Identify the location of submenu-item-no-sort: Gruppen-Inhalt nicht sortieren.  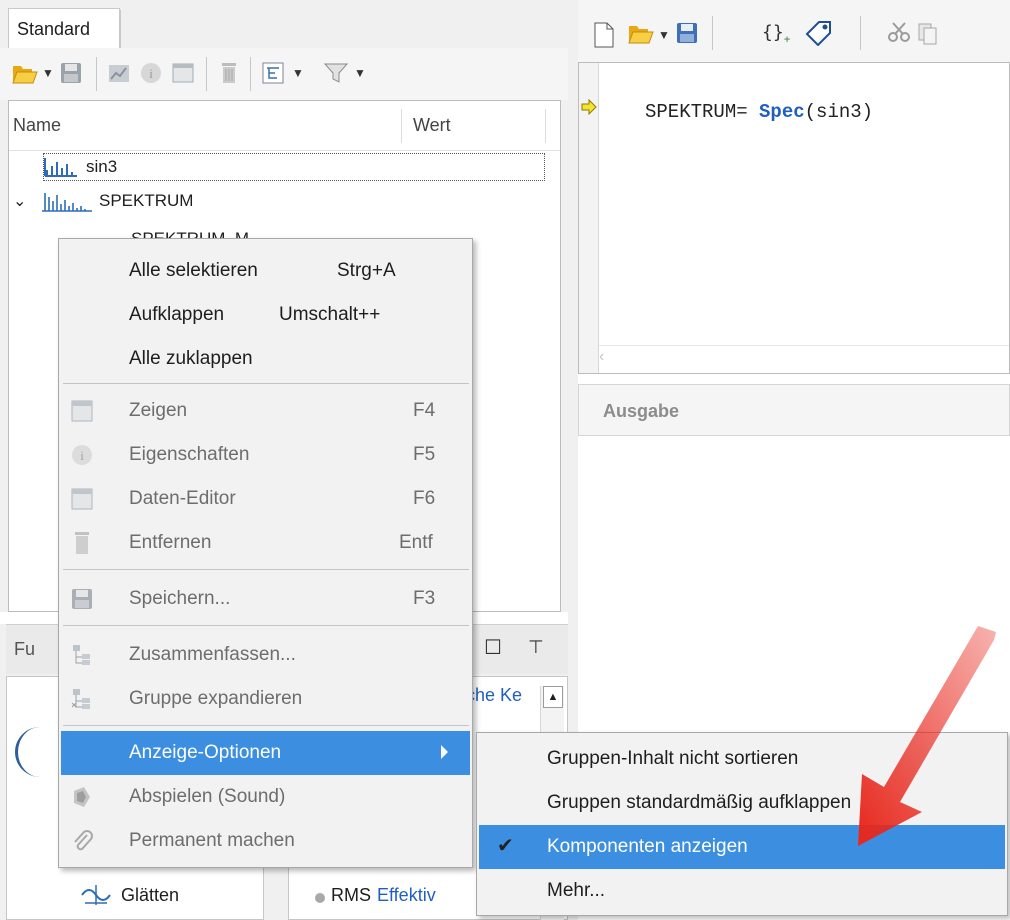
(742, 759).